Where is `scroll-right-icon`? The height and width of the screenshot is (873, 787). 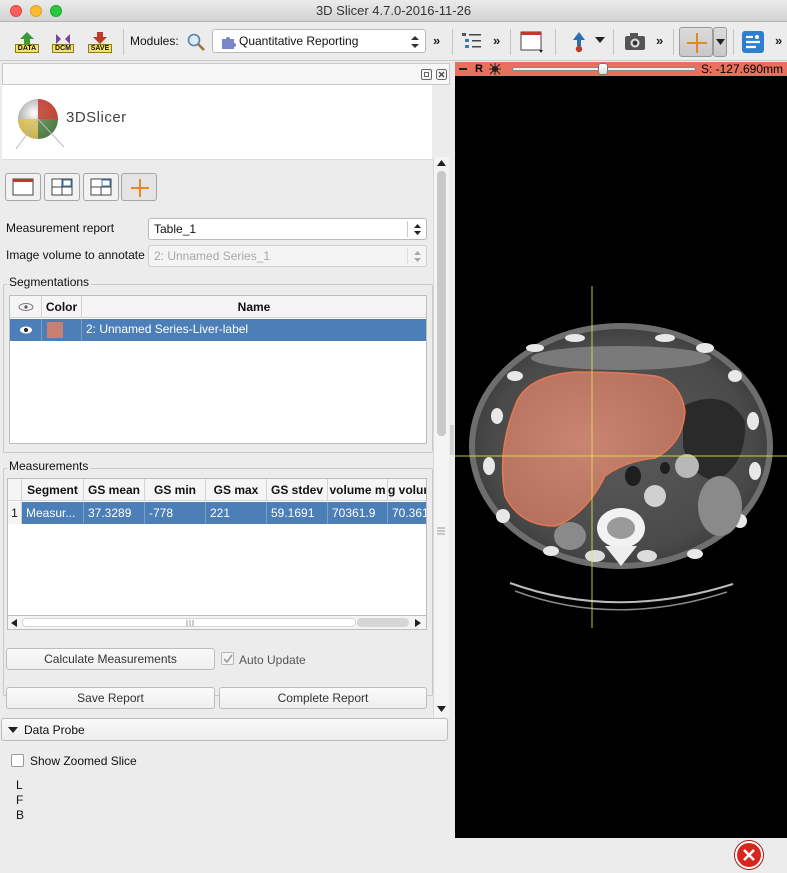
scroll-right-icon is located at coordinates (418, 623).